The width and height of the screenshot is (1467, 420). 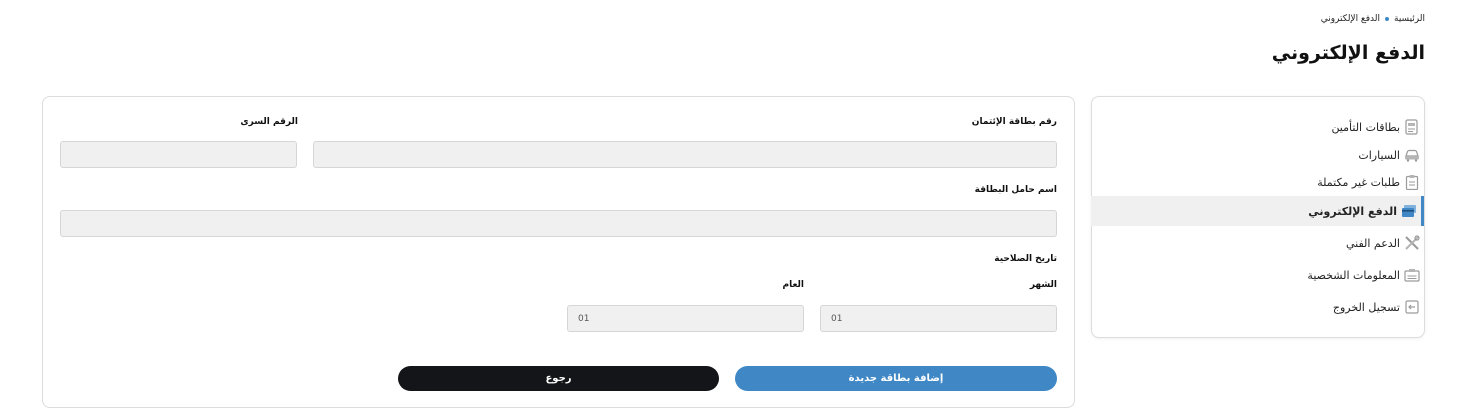 I want to click on sidebar-item-label: تسجيل الخروج, so click(x=1366, y=307).